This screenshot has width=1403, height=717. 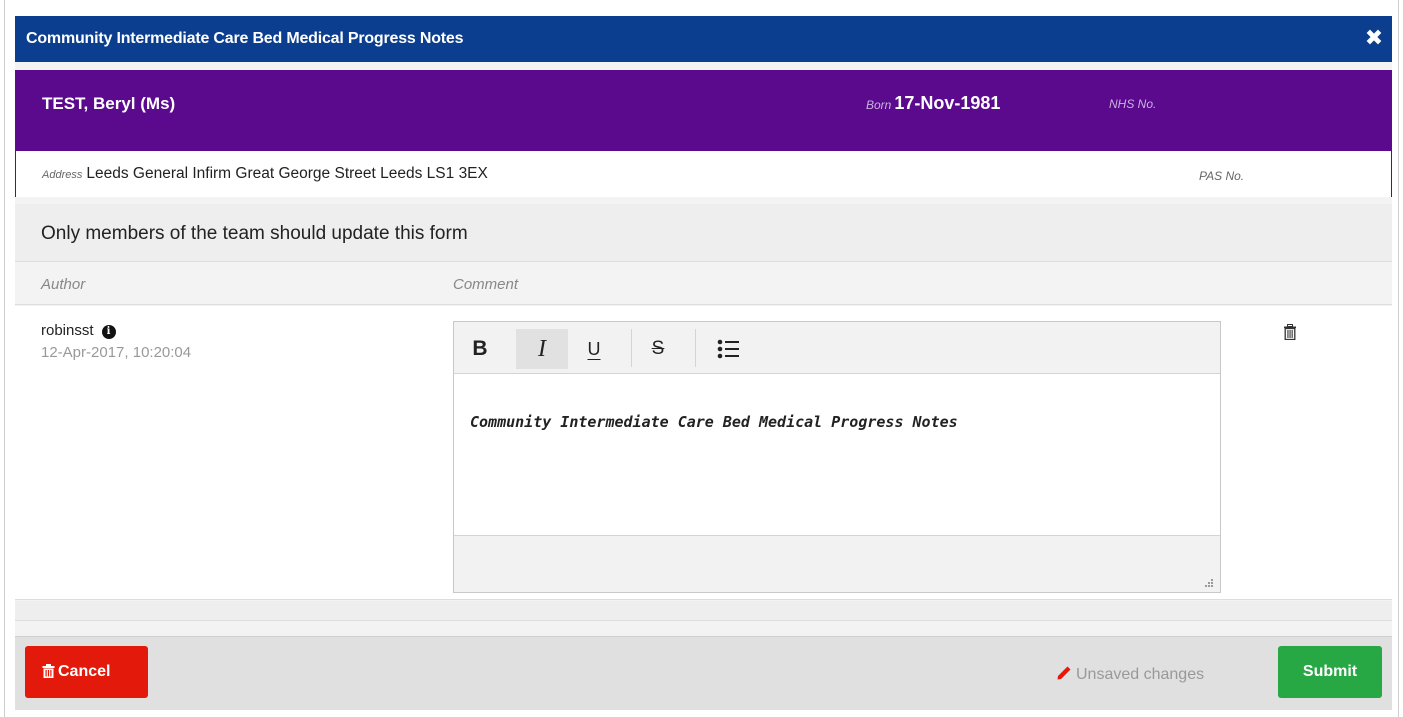 I want to click on patient-born: Born 17-Nov-1981, so click(x=933, y=103).